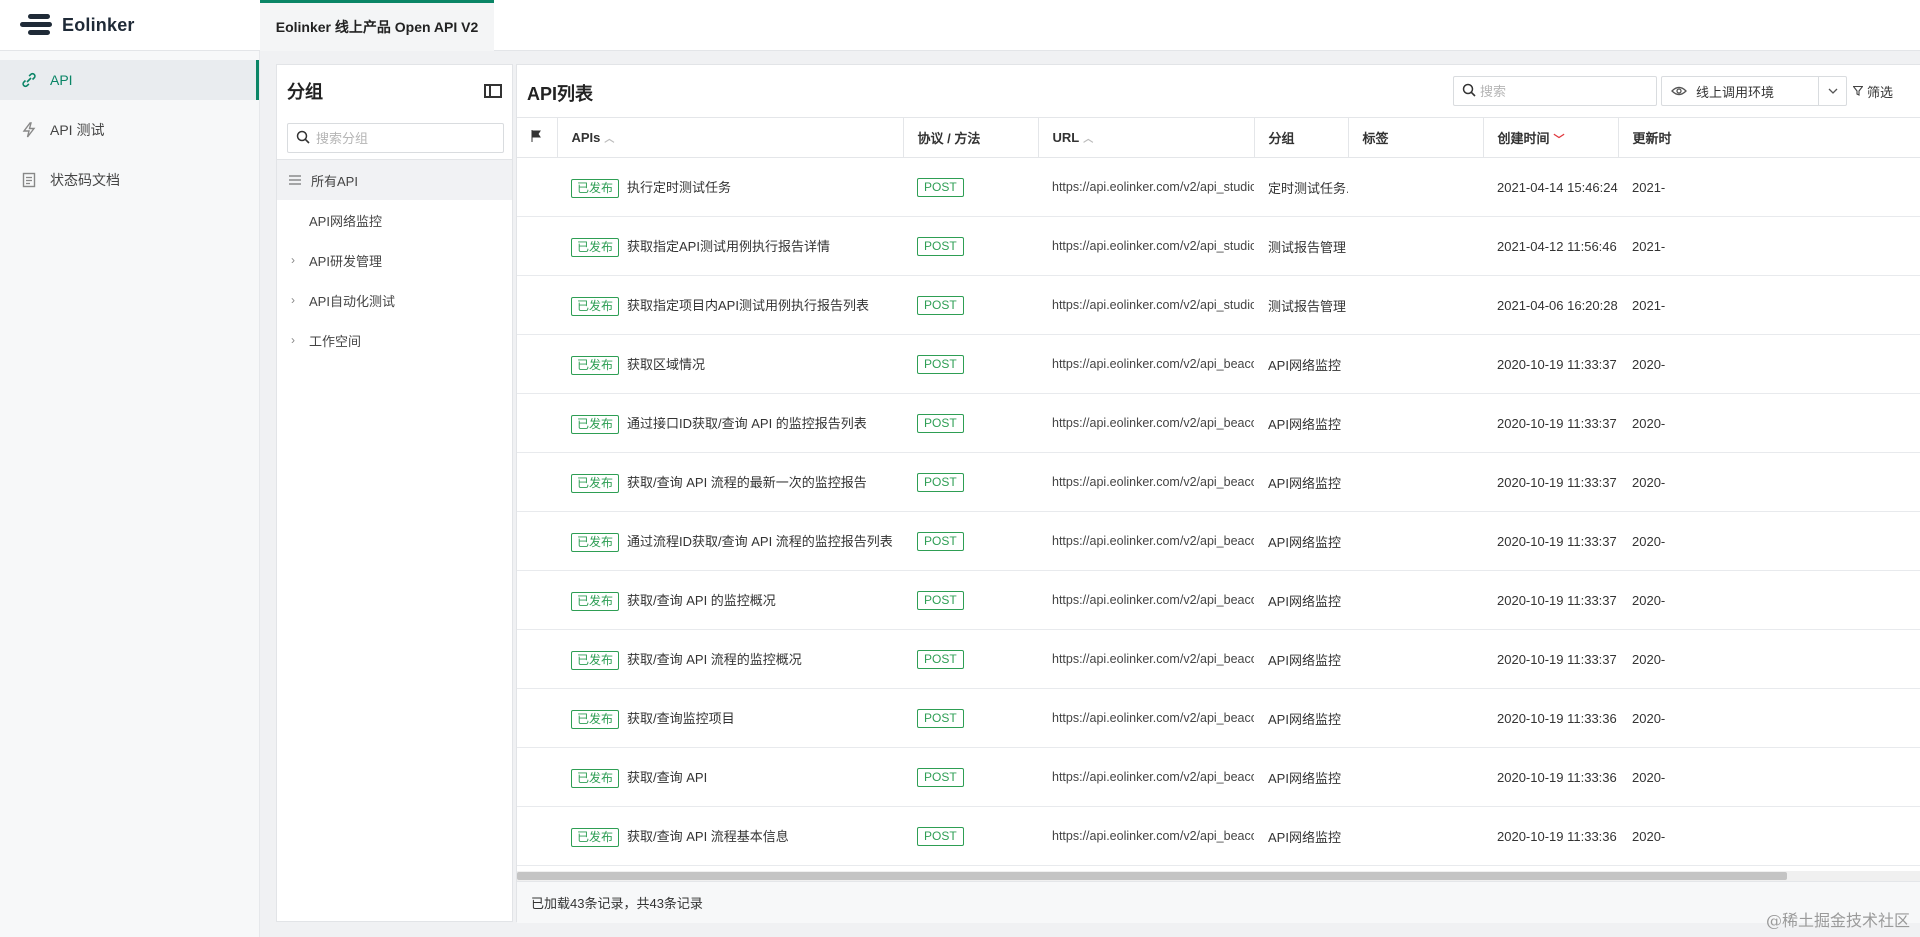  I want to click on api-name: 通过流程ID获取/查询 API 流程的监控报告列表, so click(760, 541).